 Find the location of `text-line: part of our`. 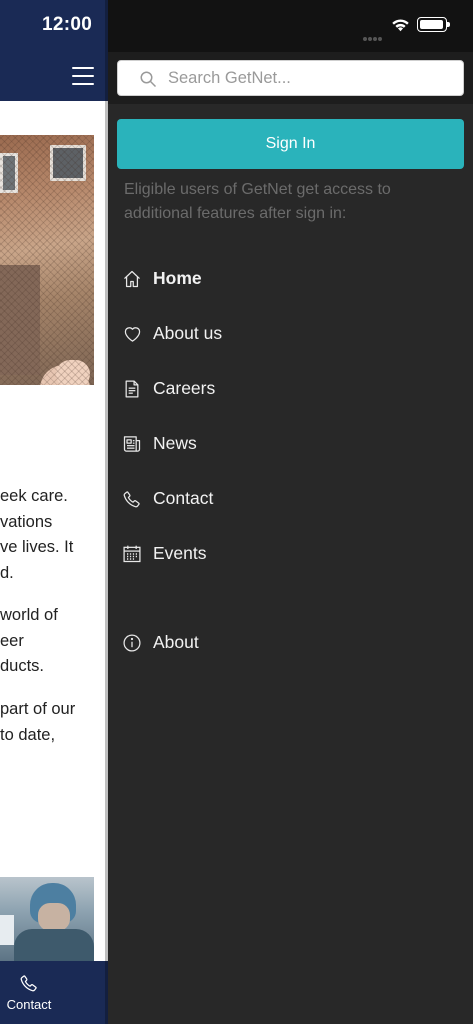

text-line: part of our is located at coordinates (38, 709).